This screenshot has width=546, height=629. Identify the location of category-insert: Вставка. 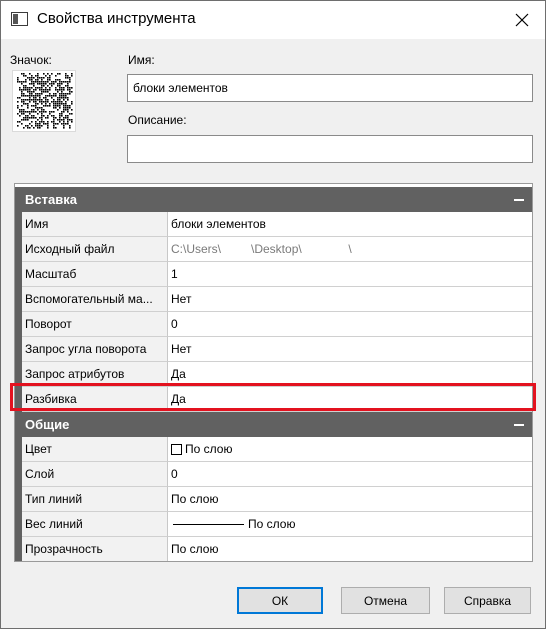
(273, 199).